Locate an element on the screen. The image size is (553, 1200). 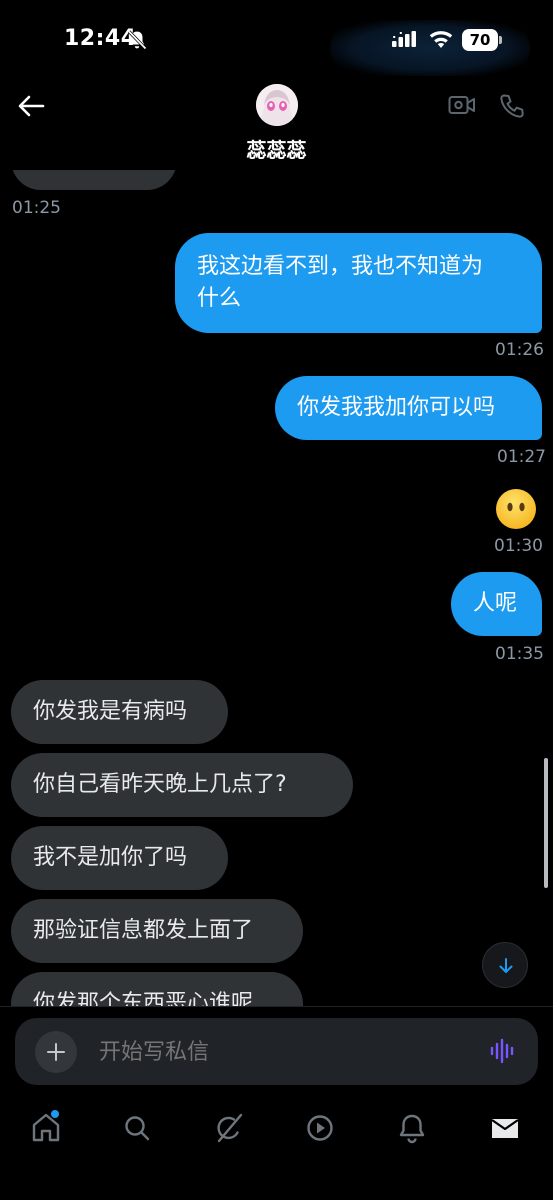
plus-icon is located at coordinates (56, 1052).